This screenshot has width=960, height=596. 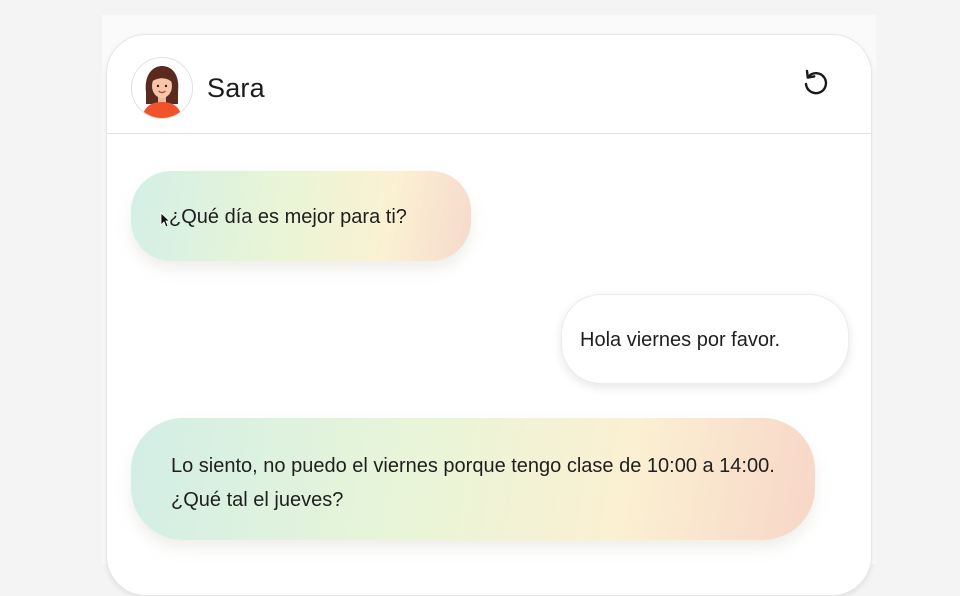 What do you see at coordinates (680, 340) in the screenshot?
I see `message-text: Hola viernes por favor.` at bounding box center [680, 340].